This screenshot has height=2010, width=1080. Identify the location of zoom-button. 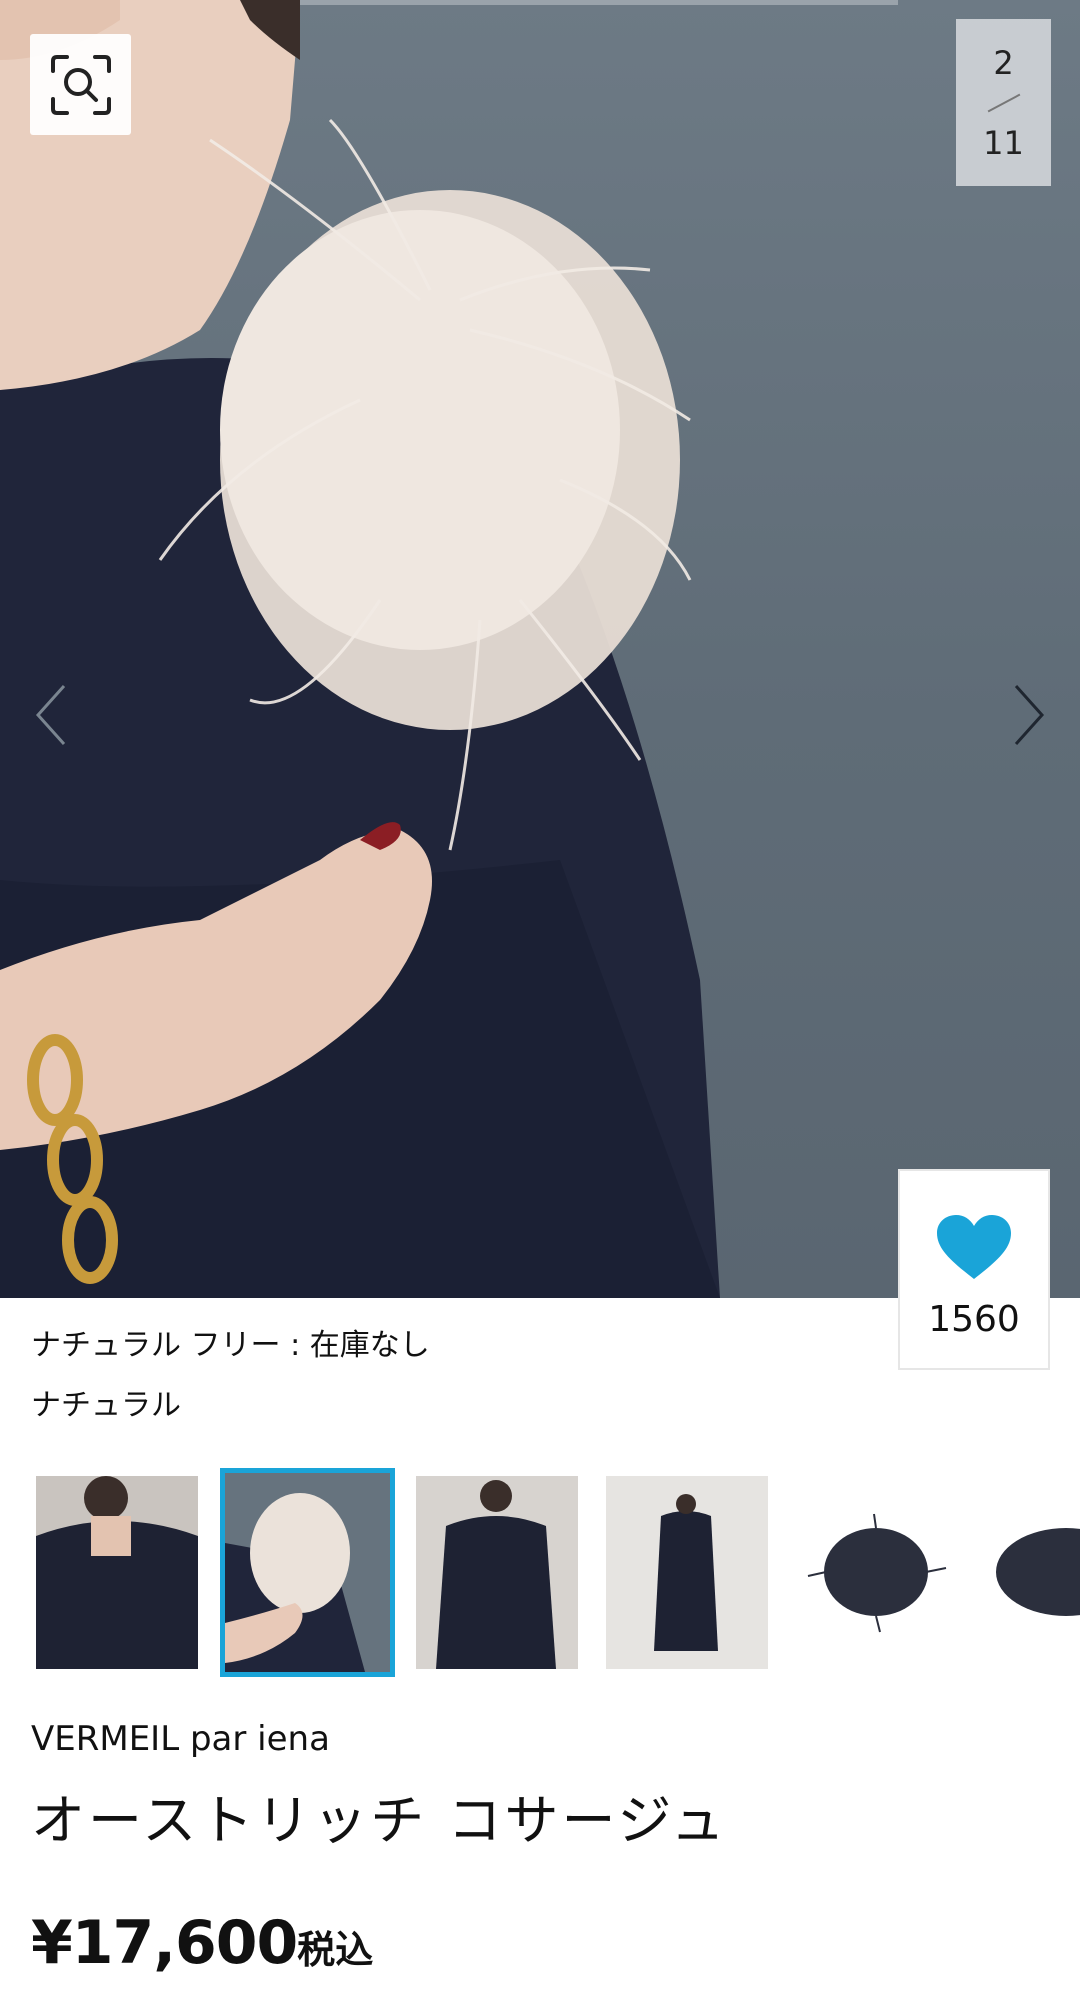
(80, 84).